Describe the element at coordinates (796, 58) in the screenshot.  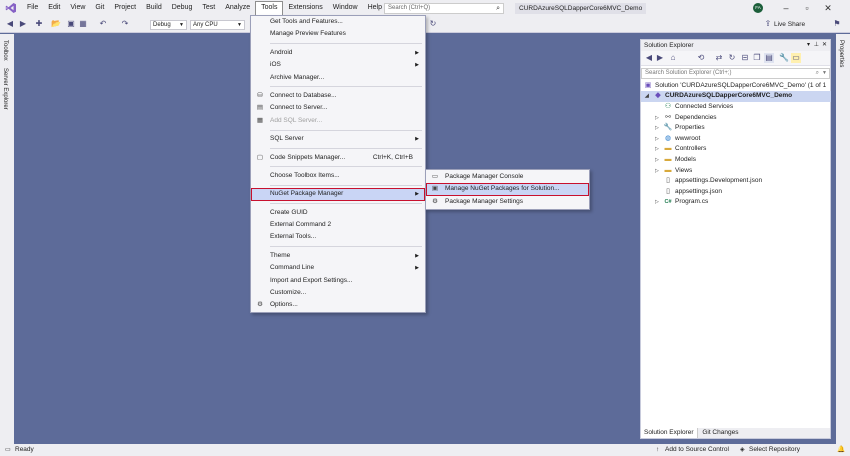
I see `preview-icon: ▭` at that location.